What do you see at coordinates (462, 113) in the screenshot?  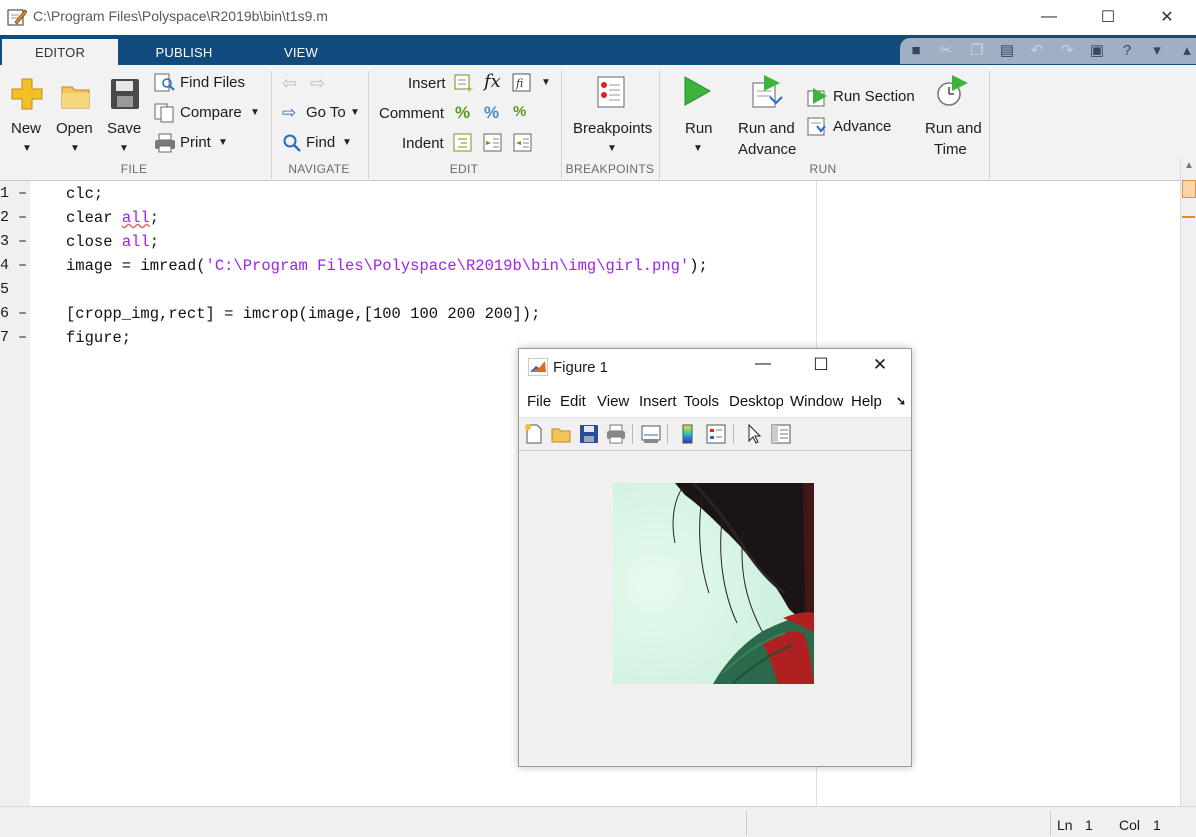 I see `comment-icon: %` at bounding box center [462, 113].